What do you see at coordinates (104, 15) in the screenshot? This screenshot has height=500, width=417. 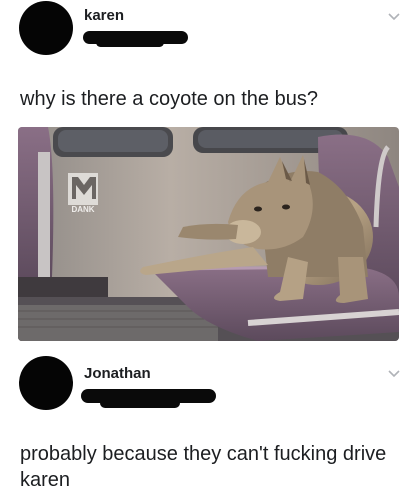 I see `post-username: karen` at bounding box center [104, 15].